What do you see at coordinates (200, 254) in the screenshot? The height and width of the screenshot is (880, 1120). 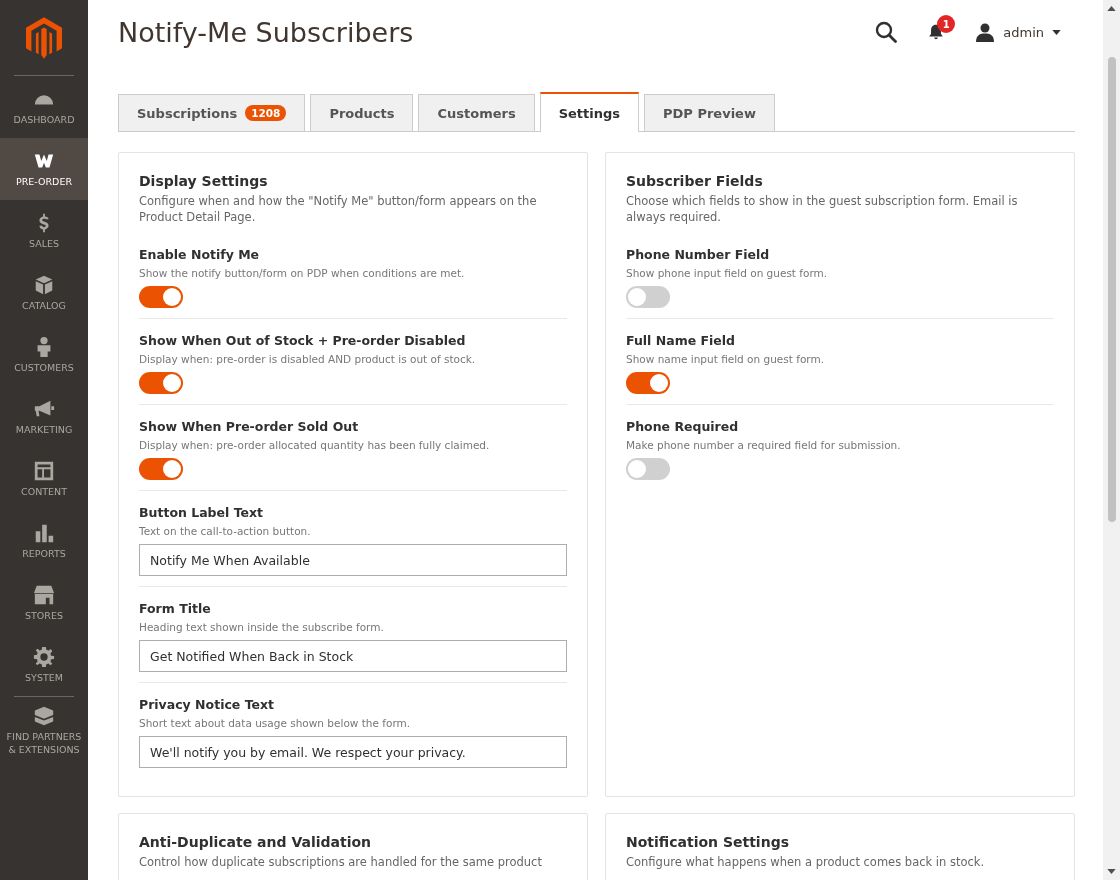 I see `setting-label: Enable Notify Me` at bounding box center [200, 254].